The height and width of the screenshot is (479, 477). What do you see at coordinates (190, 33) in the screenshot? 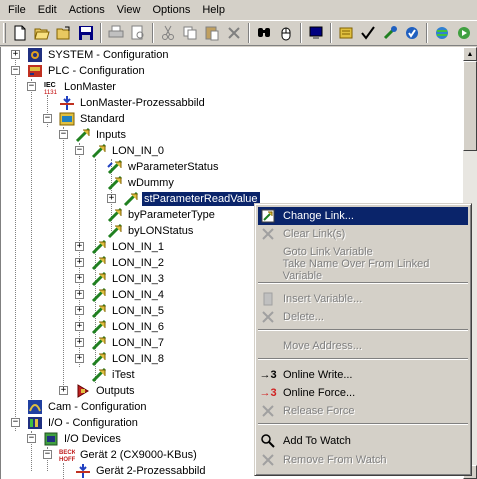
I see `copy-icon` at bounding box center [190, 33].